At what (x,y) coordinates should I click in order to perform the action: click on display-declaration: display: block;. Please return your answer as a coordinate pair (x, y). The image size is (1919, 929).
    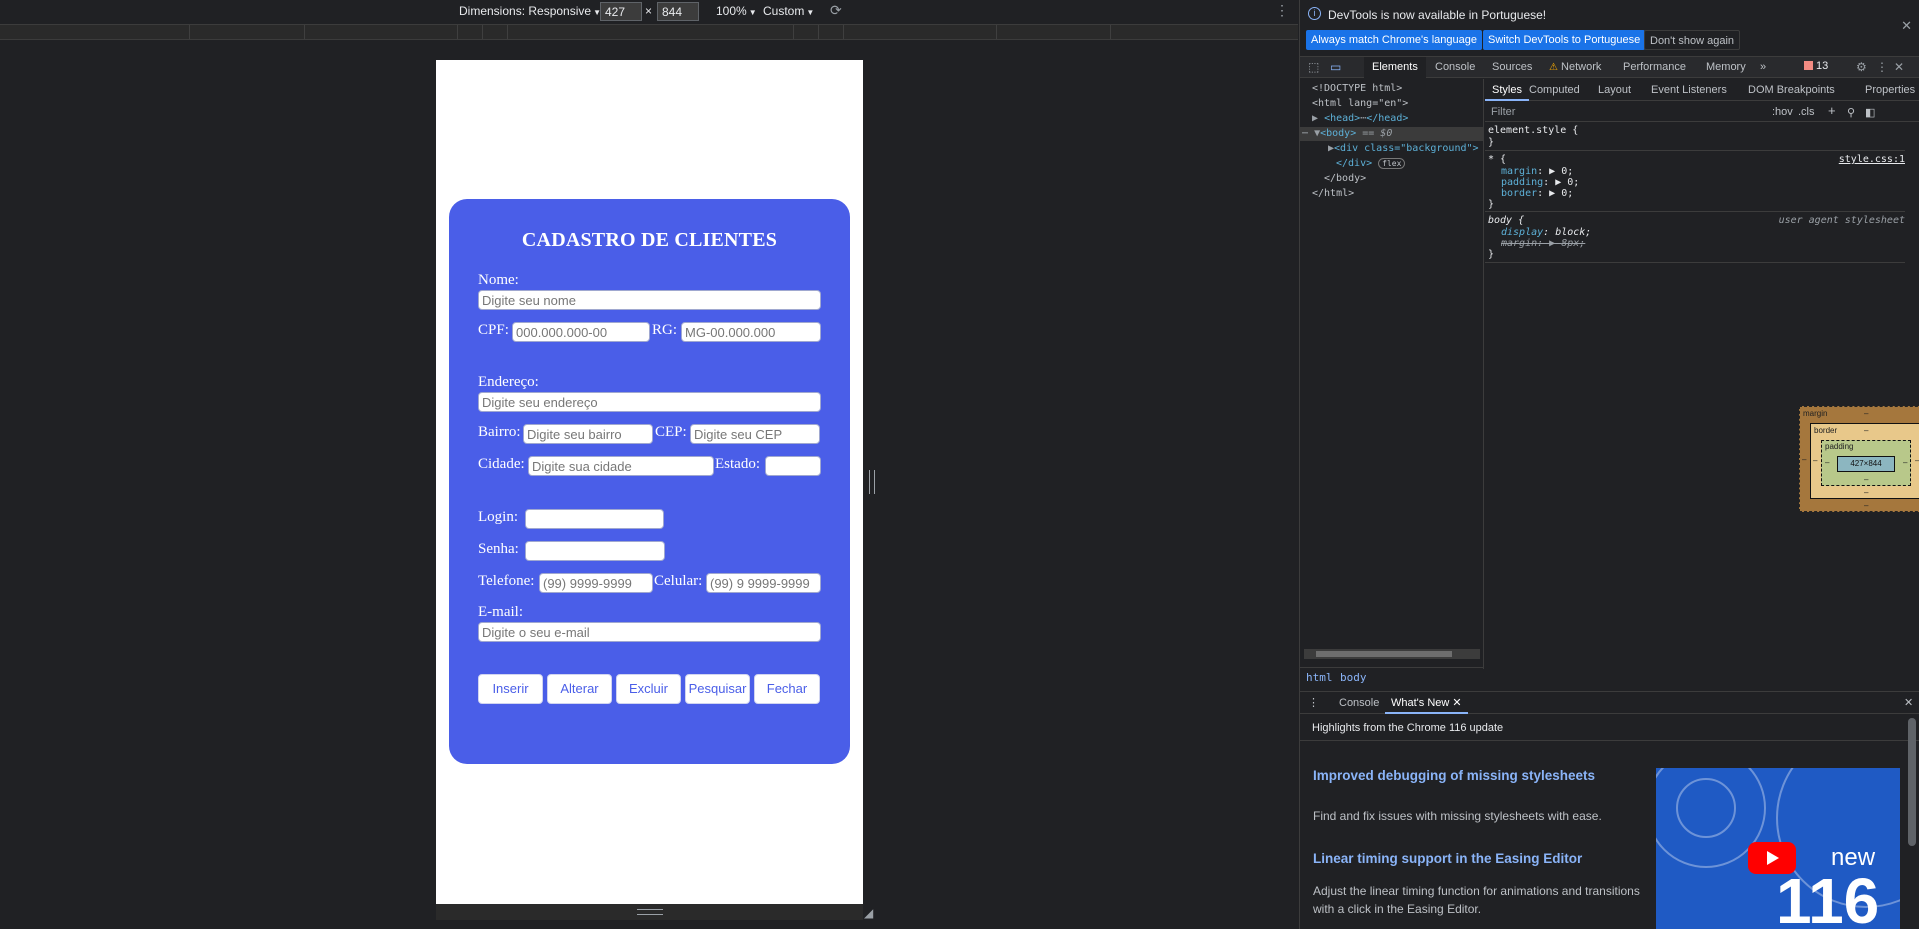
    Looking at the image, I should click on (1546, 232).